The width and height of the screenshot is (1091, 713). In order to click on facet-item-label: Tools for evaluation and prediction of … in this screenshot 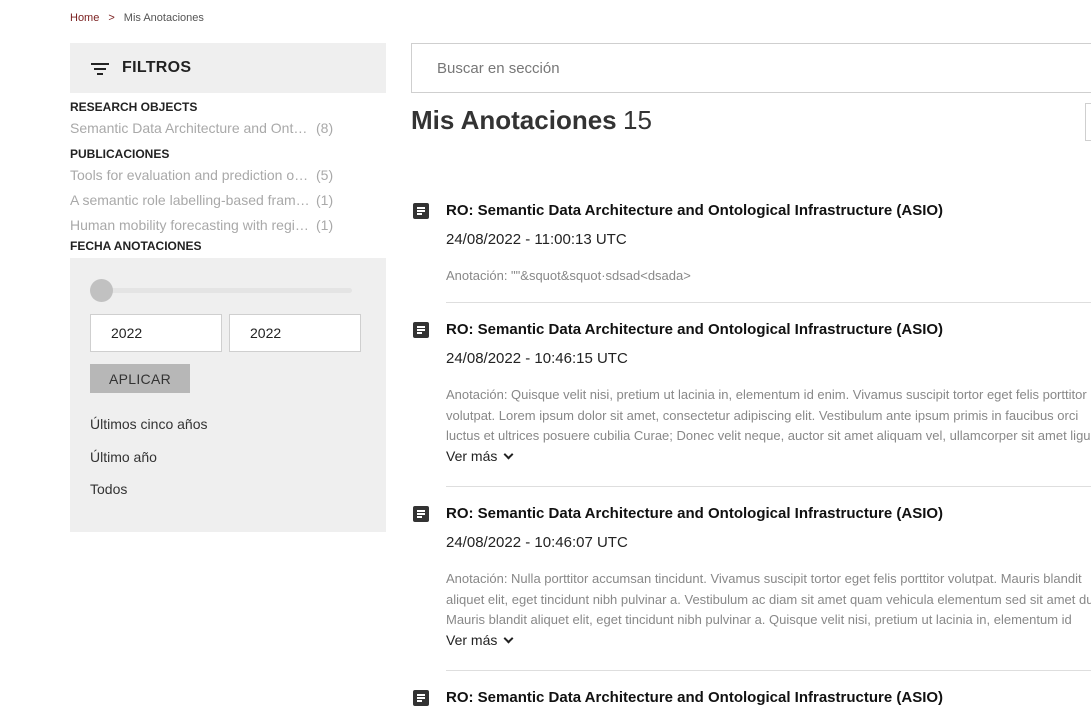, I will do `click(190, 174)`.